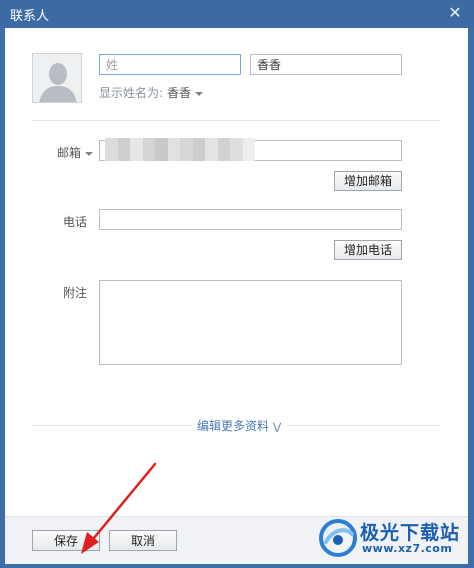 The width and height of the screenshot is (474, 568). What do you see at coordinates (112, 425) in the screenshot?
I see `more-divider-left` at bounding box center [112, 425].